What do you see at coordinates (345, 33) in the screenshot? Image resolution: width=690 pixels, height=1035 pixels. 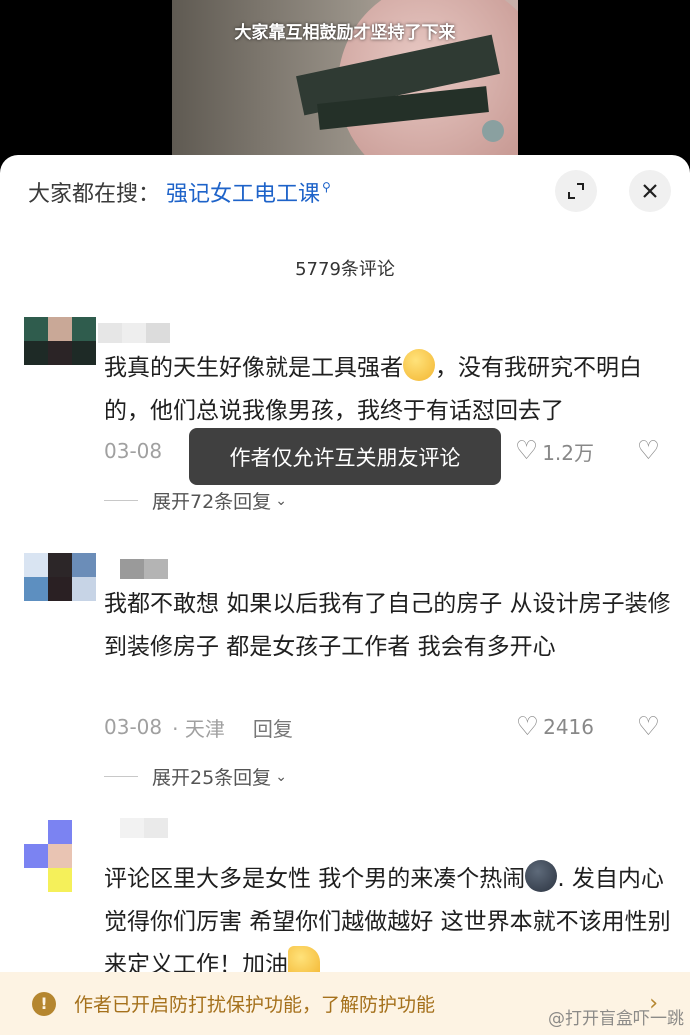 I see `video-subtitle: 大家靠互相鼓励才坚持了下来` at bounding box center [345, 33].